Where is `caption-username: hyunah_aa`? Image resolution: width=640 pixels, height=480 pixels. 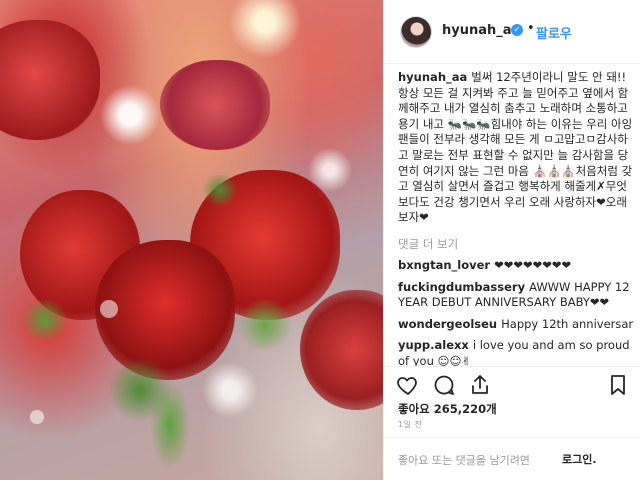 caption-username: hyunah_aa is located at coordinates (432, 77).